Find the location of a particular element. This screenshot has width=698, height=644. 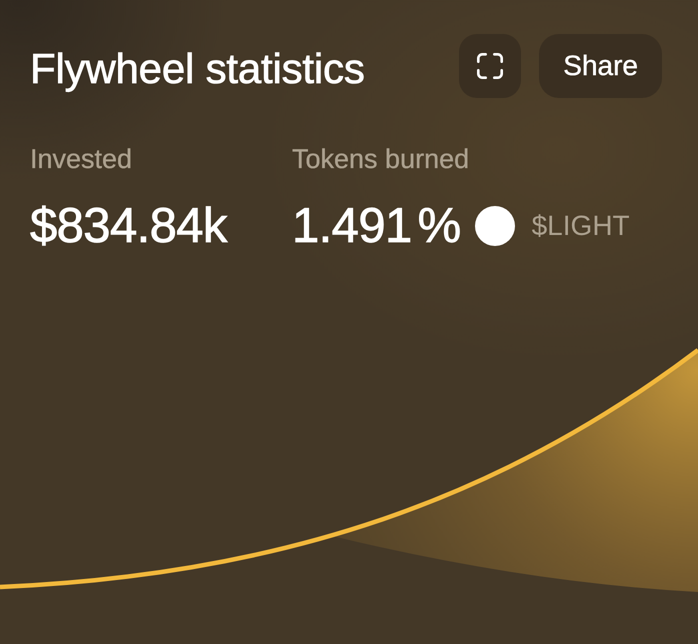

share-button: Share is located at coordinates (600, 66).